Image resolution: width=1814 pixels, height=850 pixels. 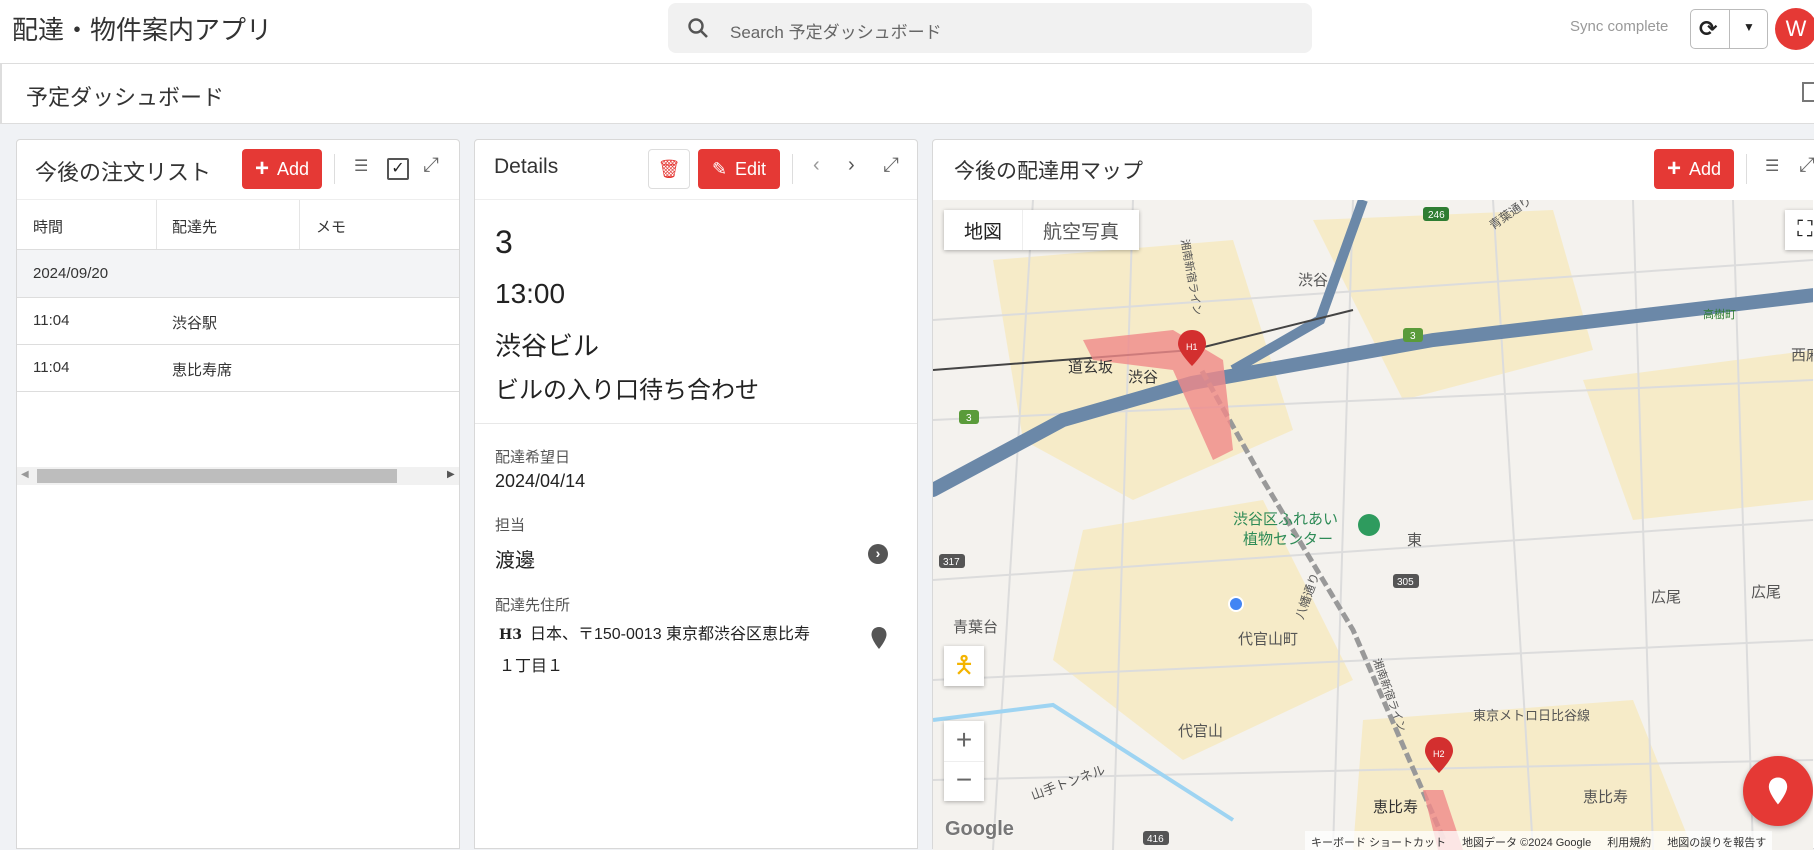 I want to click on row-destination: 恵比寿席, so click(x=202, y=370).